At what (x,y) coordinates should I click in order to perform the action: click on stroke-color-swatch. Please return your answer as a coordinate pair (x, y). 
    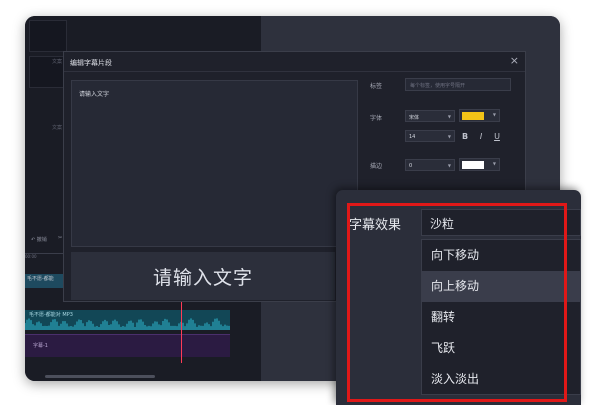
    Looking at the image, I should click on (473, 165).